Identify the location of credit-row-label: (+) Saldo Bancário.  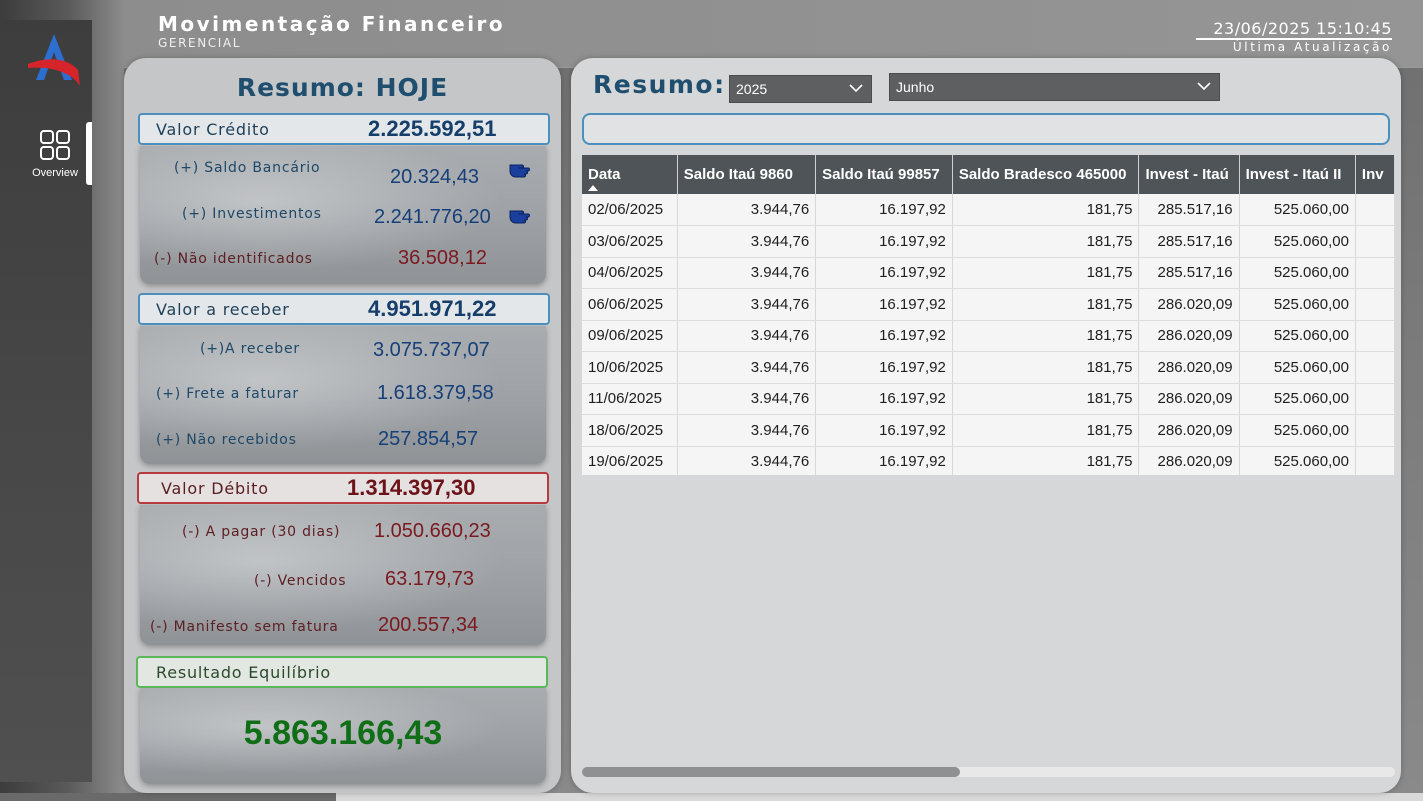
(247, 168).